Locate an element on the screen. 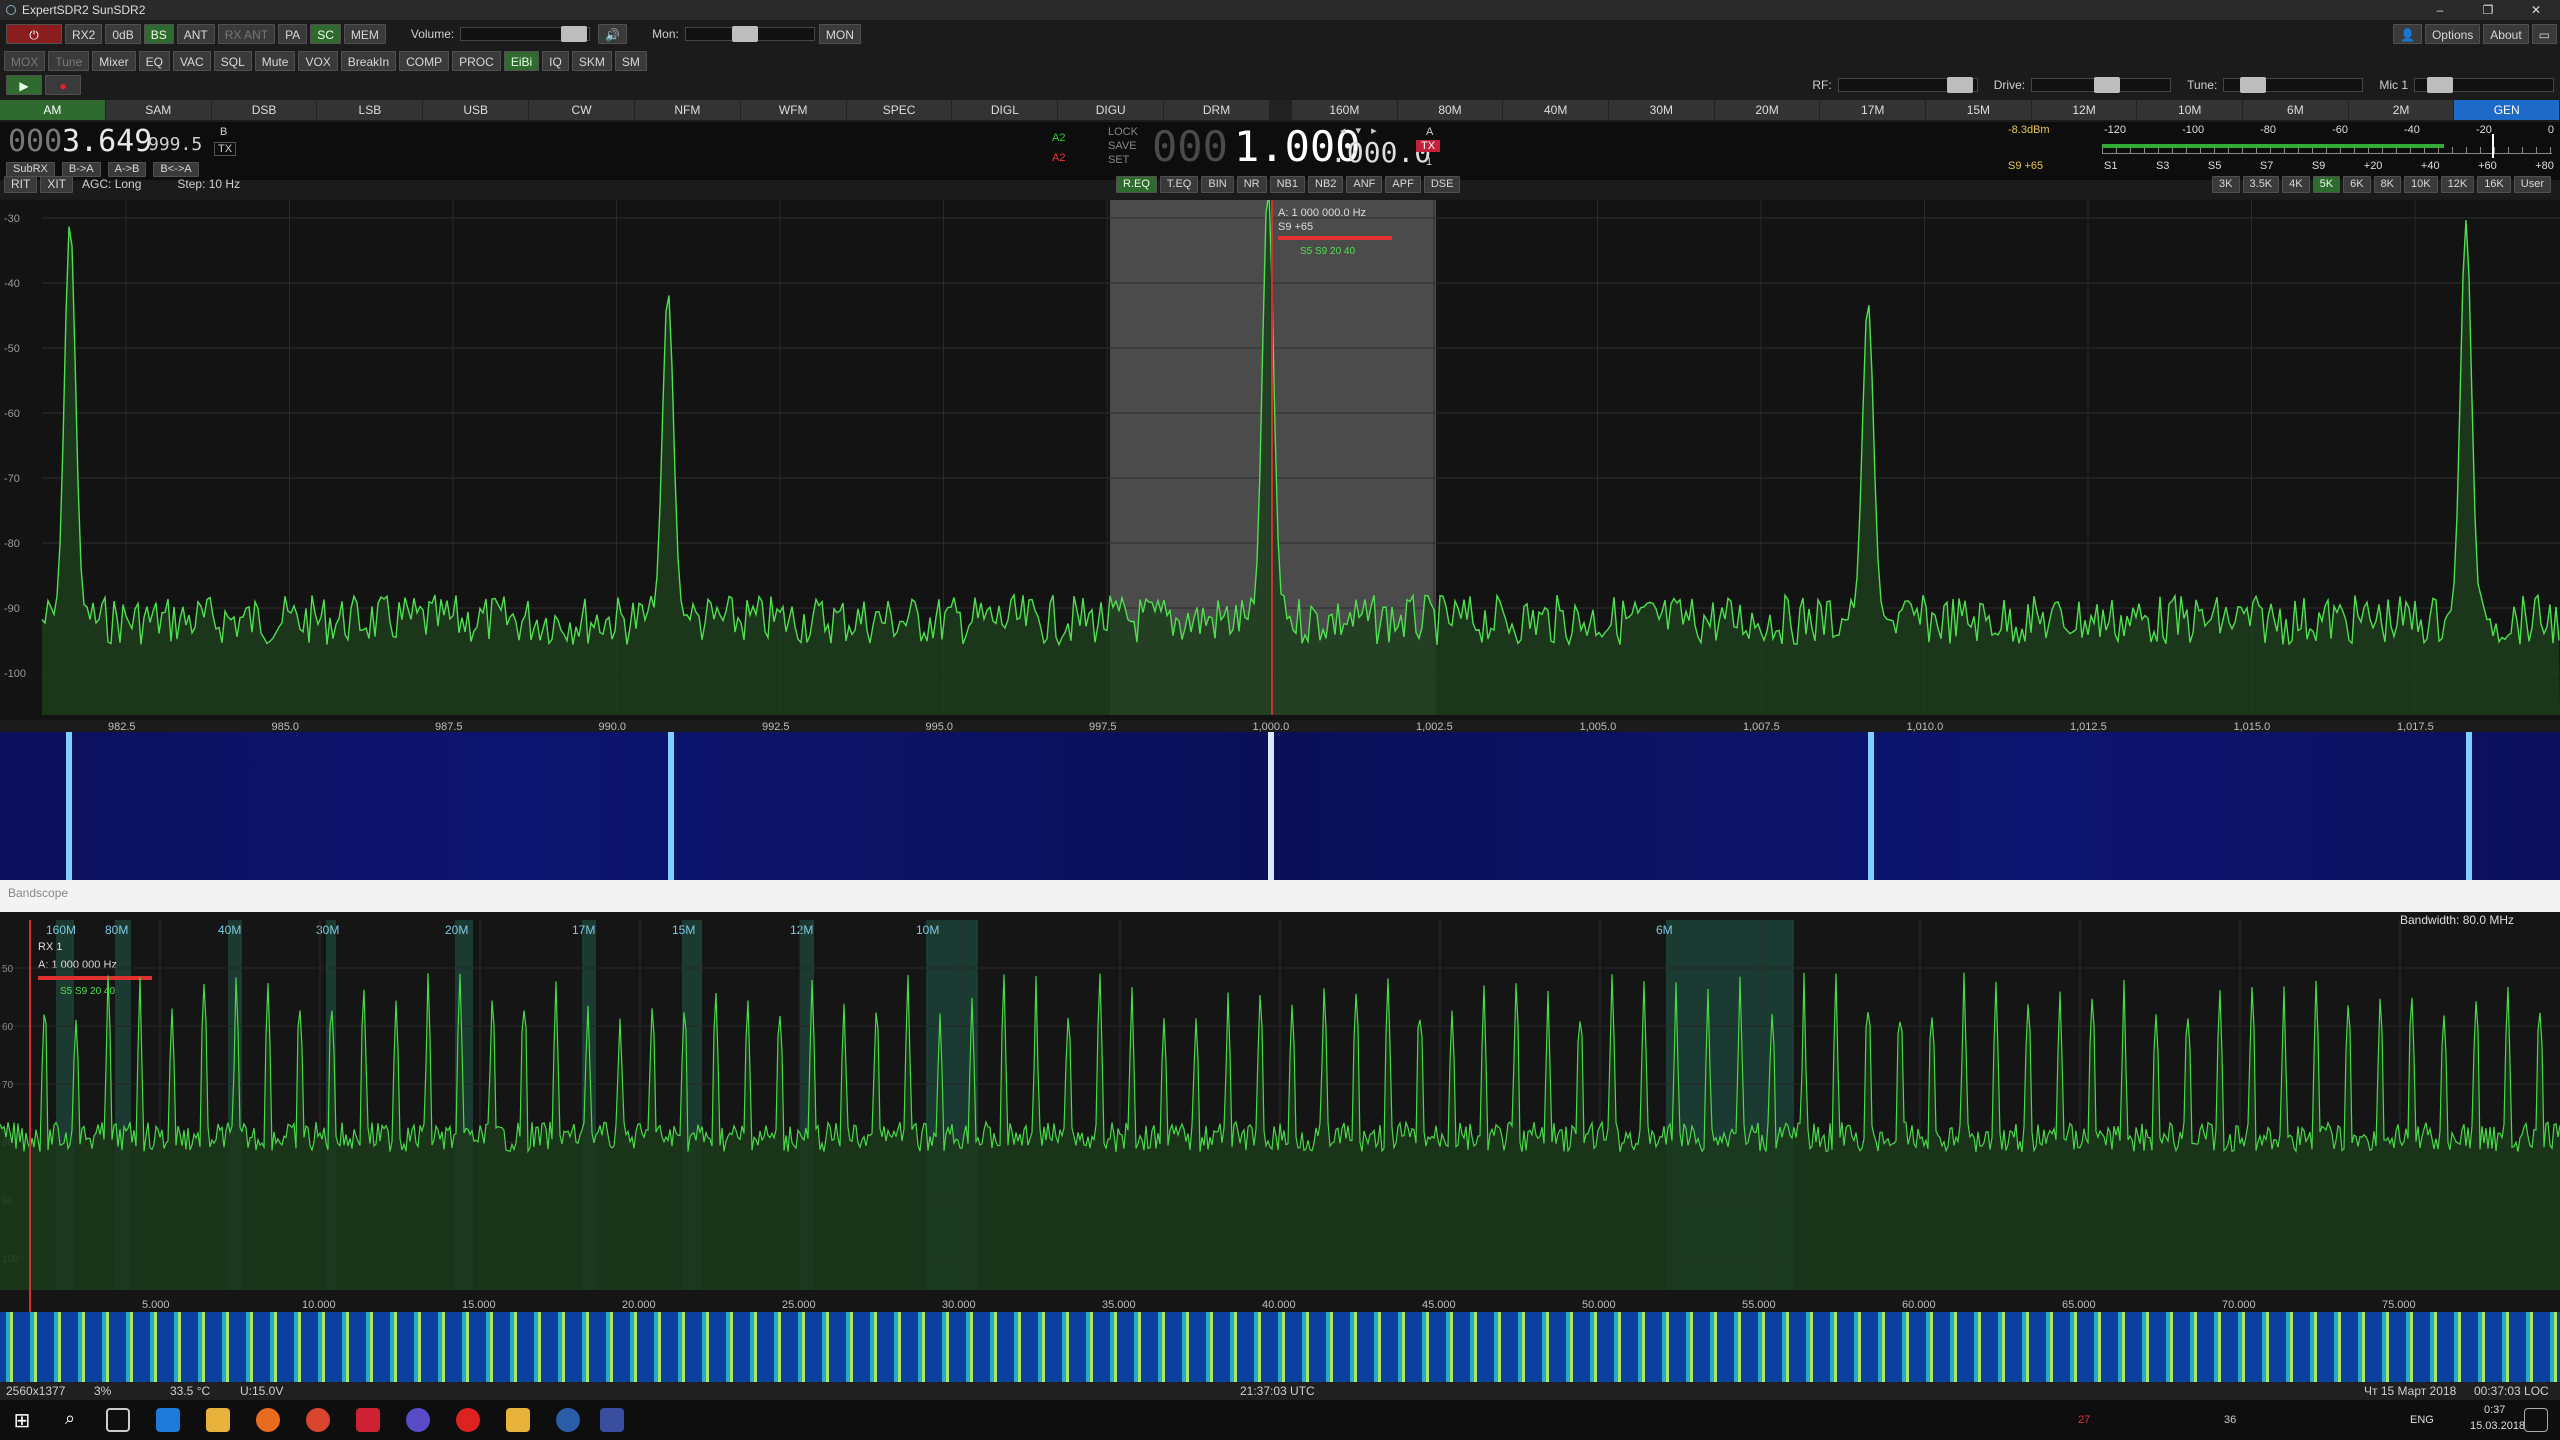  waterfall is located at coordinates (1280, 806).